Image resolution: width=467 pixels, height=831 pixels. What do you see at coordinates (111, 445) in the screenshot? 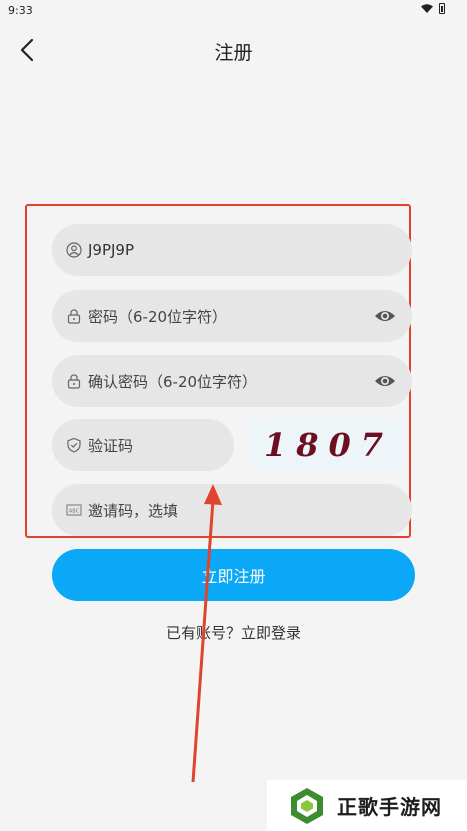
I see `verification-code-placeholder: 验证码` at bounding box center [111, 445].